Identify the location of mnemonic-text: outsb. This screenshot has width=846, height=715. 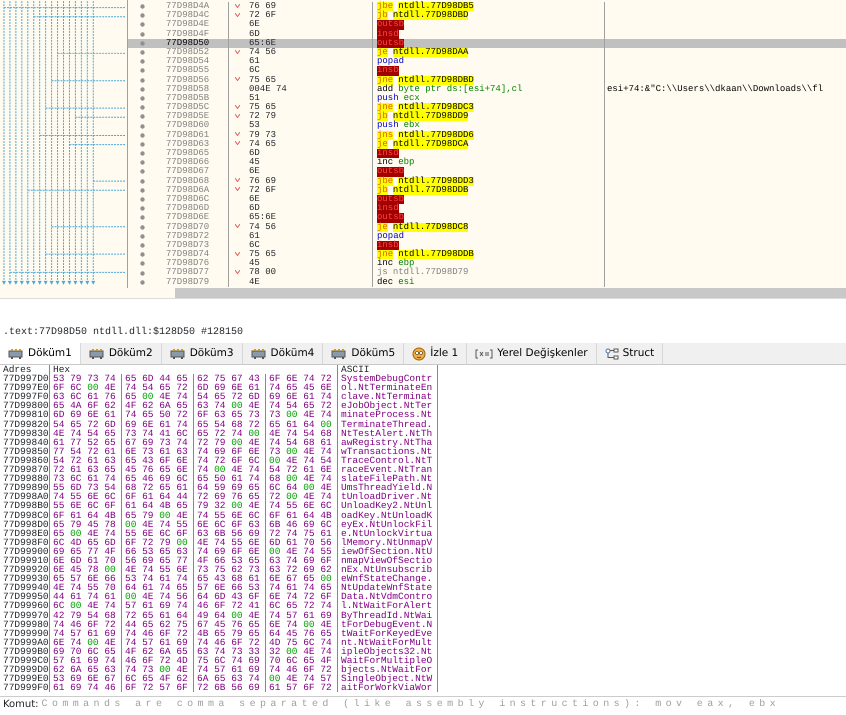
(390, 43).